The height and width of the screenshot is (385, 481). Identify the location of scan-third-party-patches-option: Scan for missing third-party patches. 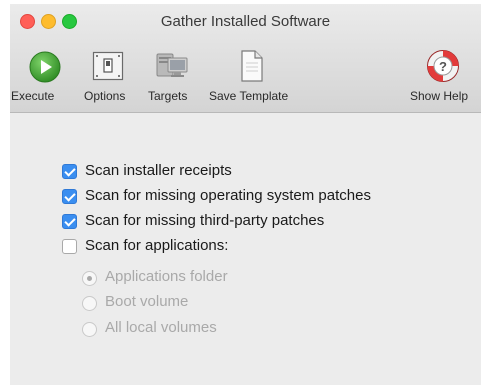
(262, 222).